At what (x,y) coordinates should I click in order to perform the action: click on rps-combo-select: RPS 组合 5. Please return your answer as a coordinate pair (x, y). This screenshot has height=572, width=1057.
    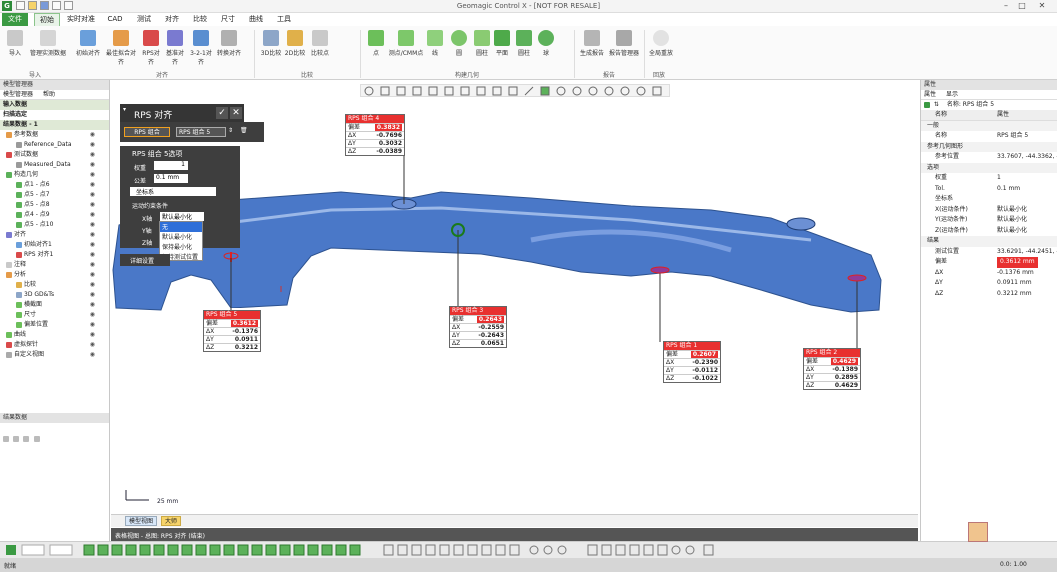
    Looking at the image, I should click on (201, 132).